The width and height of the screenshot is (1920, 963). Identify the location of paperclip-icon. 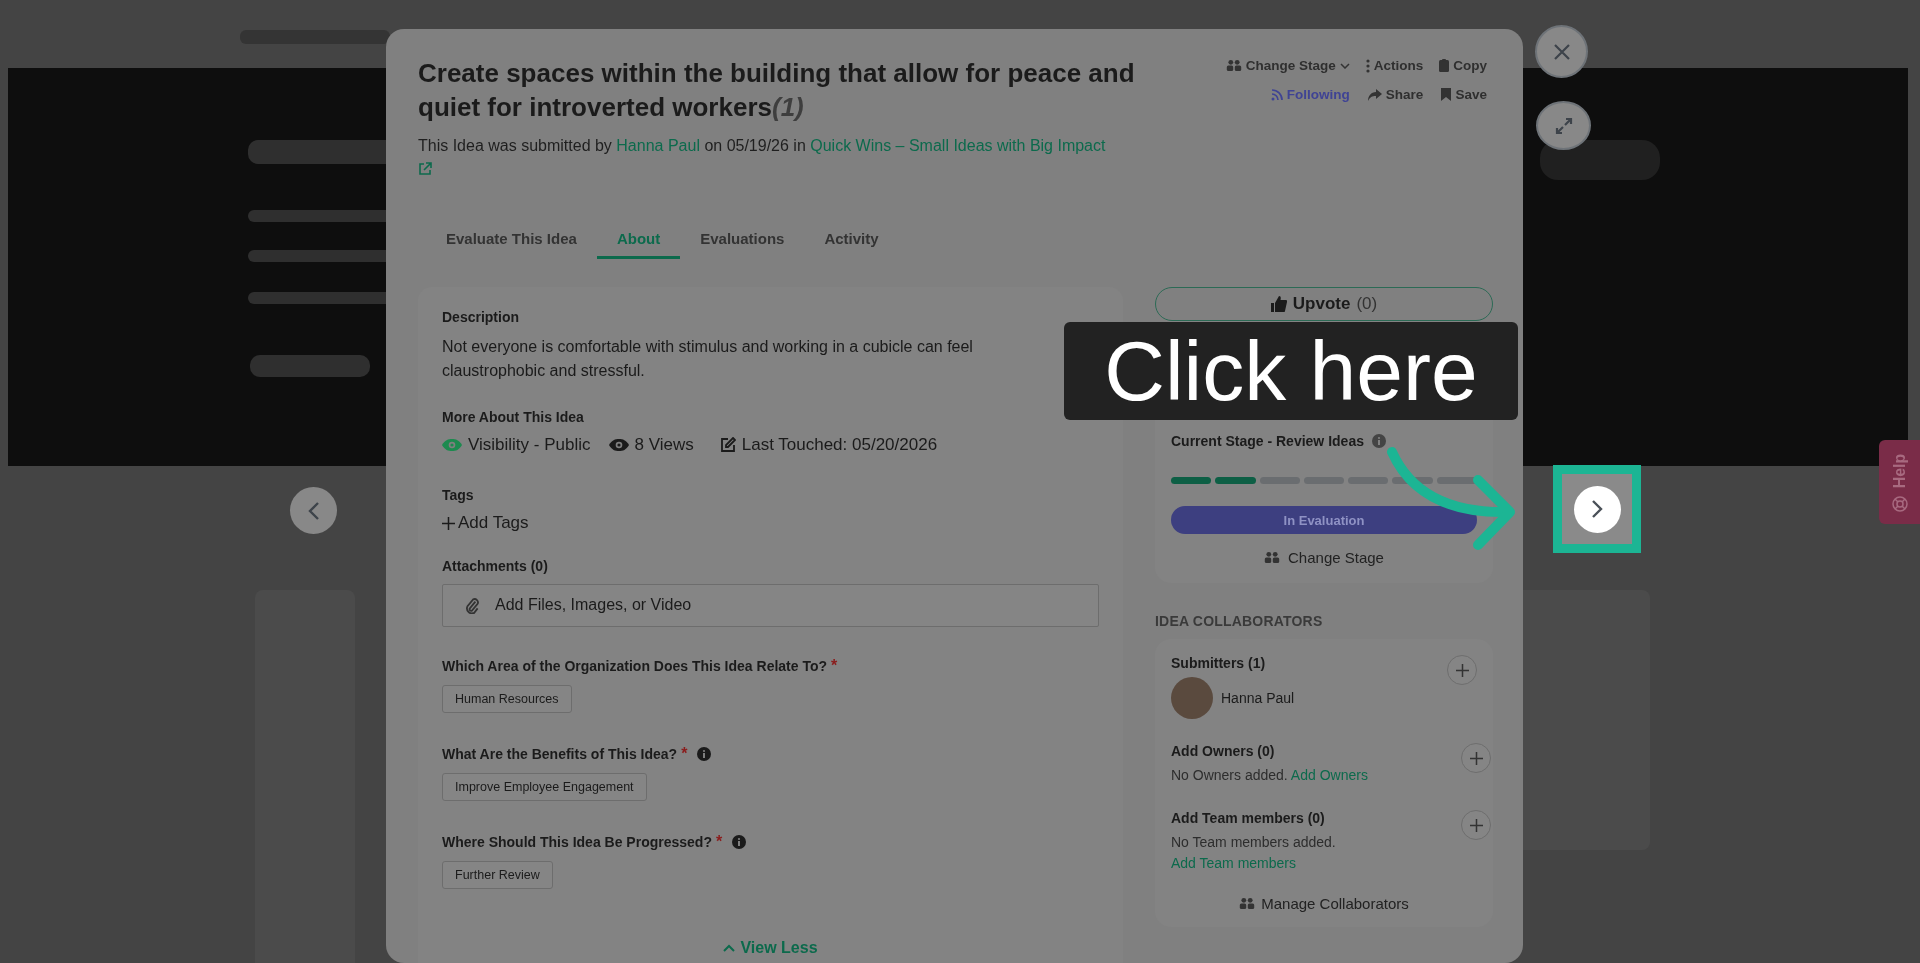
(472, 605).